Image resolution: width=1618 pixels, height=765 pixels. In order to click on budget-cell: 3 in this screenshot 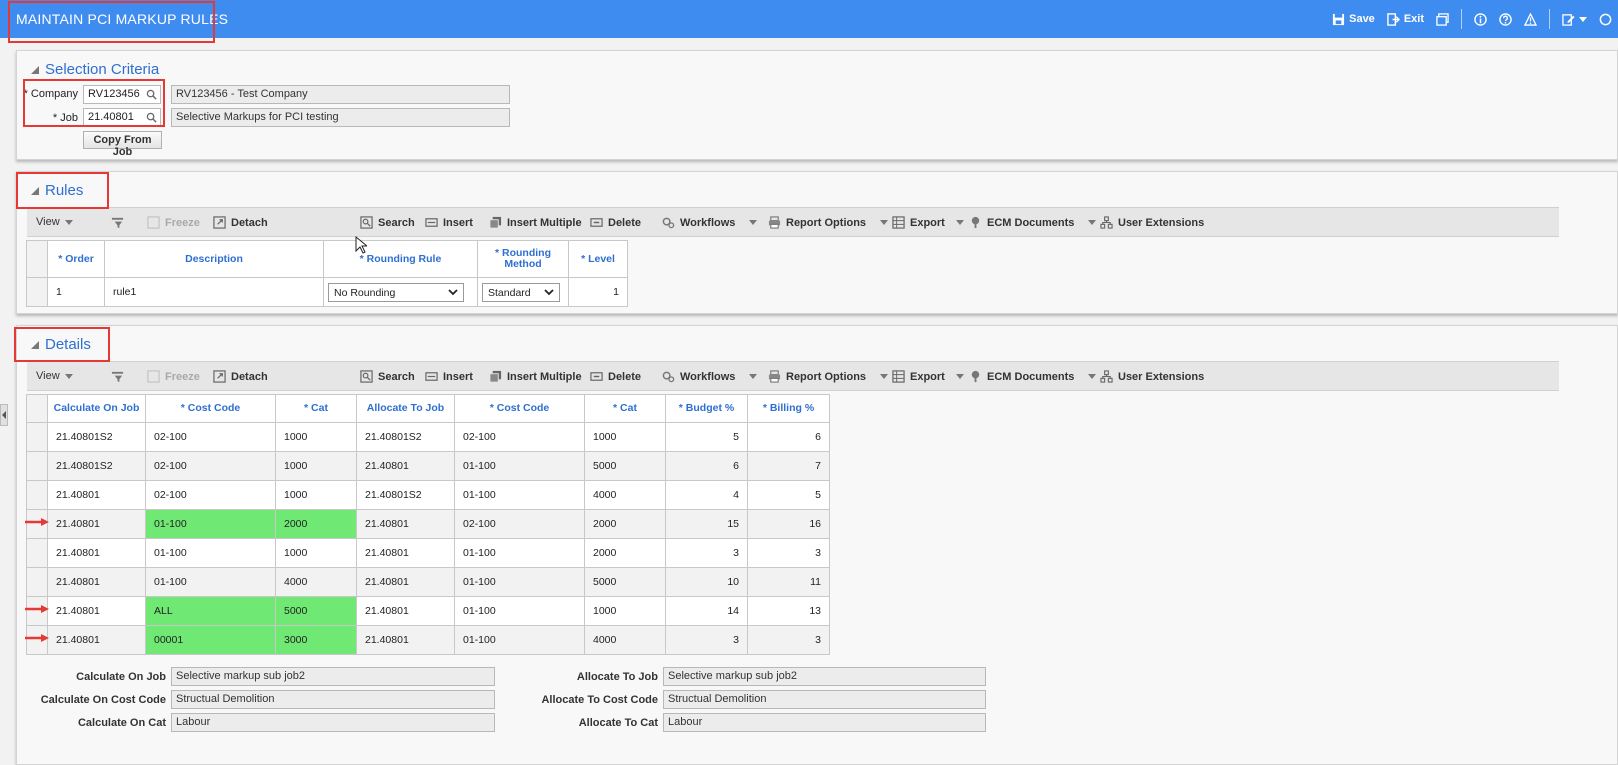, I will do `click(706, 553)`.